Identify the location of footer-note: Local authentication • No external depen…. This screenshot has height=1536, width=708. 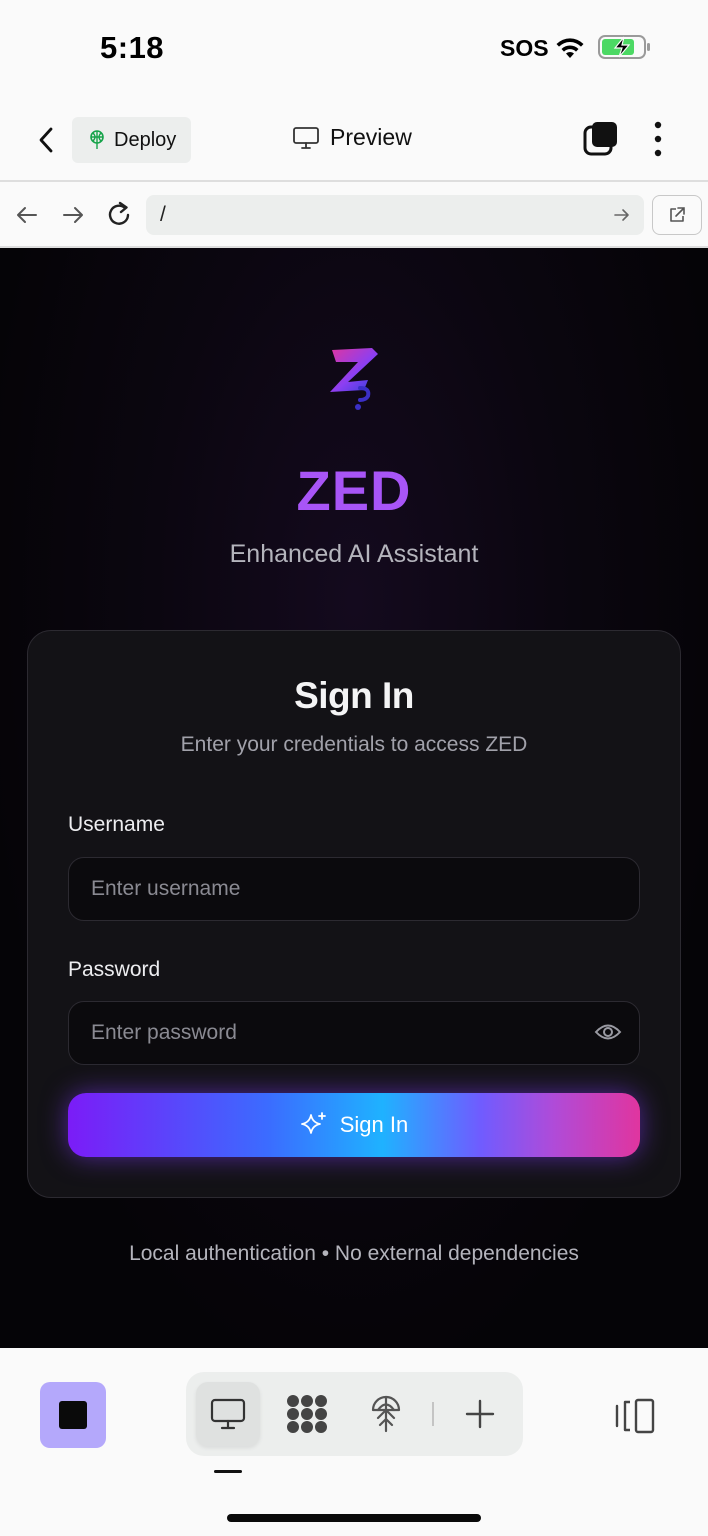
(354, 1253).